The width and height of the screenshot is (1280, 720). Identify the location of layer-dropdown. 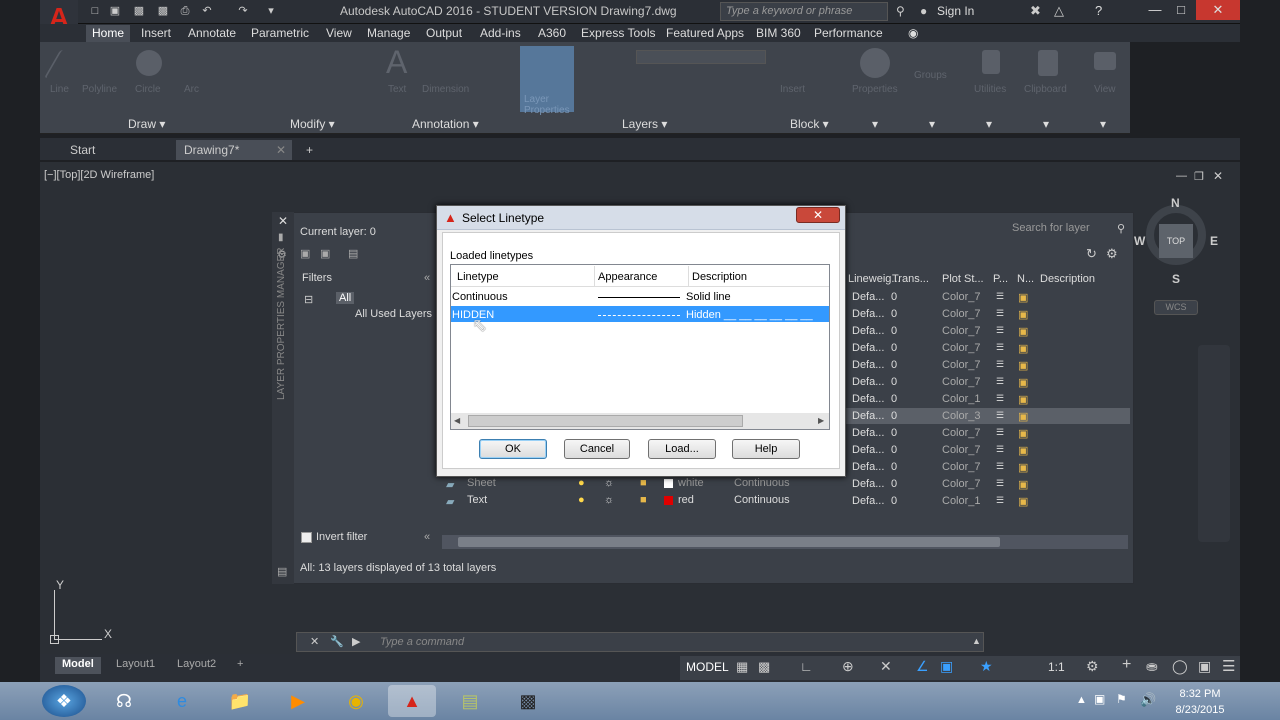
(701, 57).